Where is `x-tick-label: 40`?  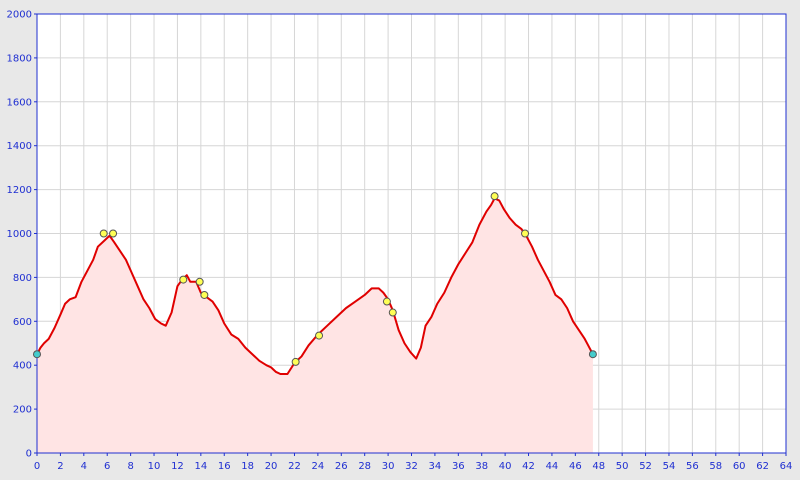 x-tick-label: 40 is located at coordinates (505, 466).